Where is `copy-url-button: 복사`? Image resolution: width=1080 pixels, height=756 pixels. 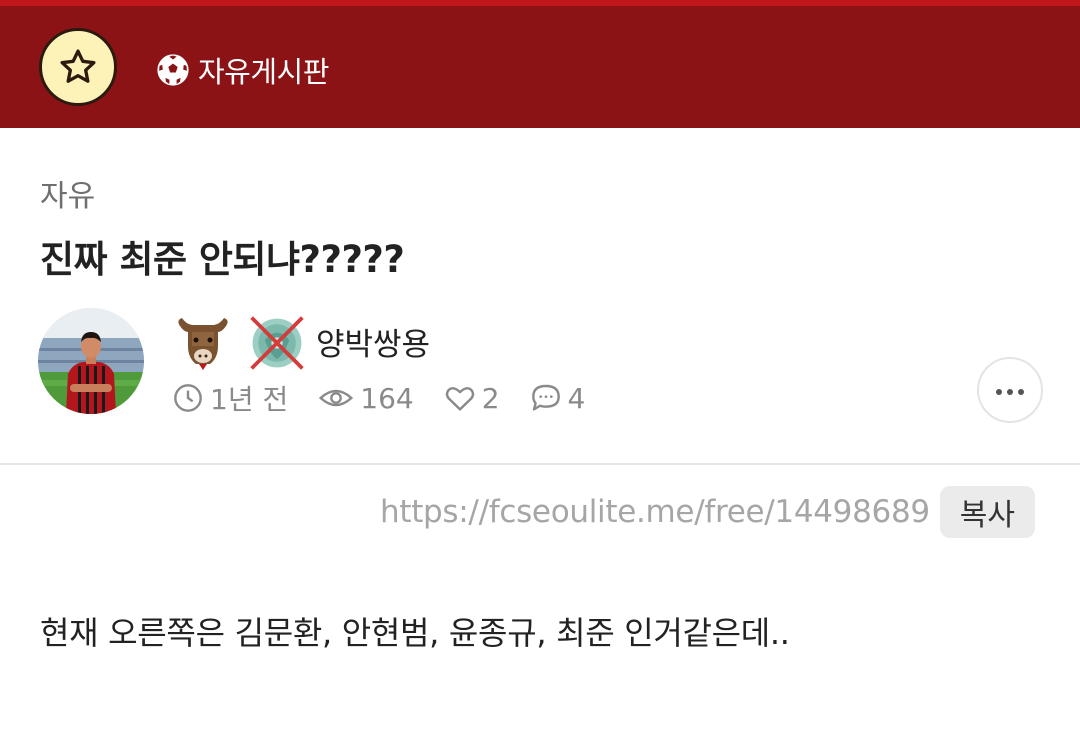
copy-url-button: 복사 is located at coordinates (987, 512).